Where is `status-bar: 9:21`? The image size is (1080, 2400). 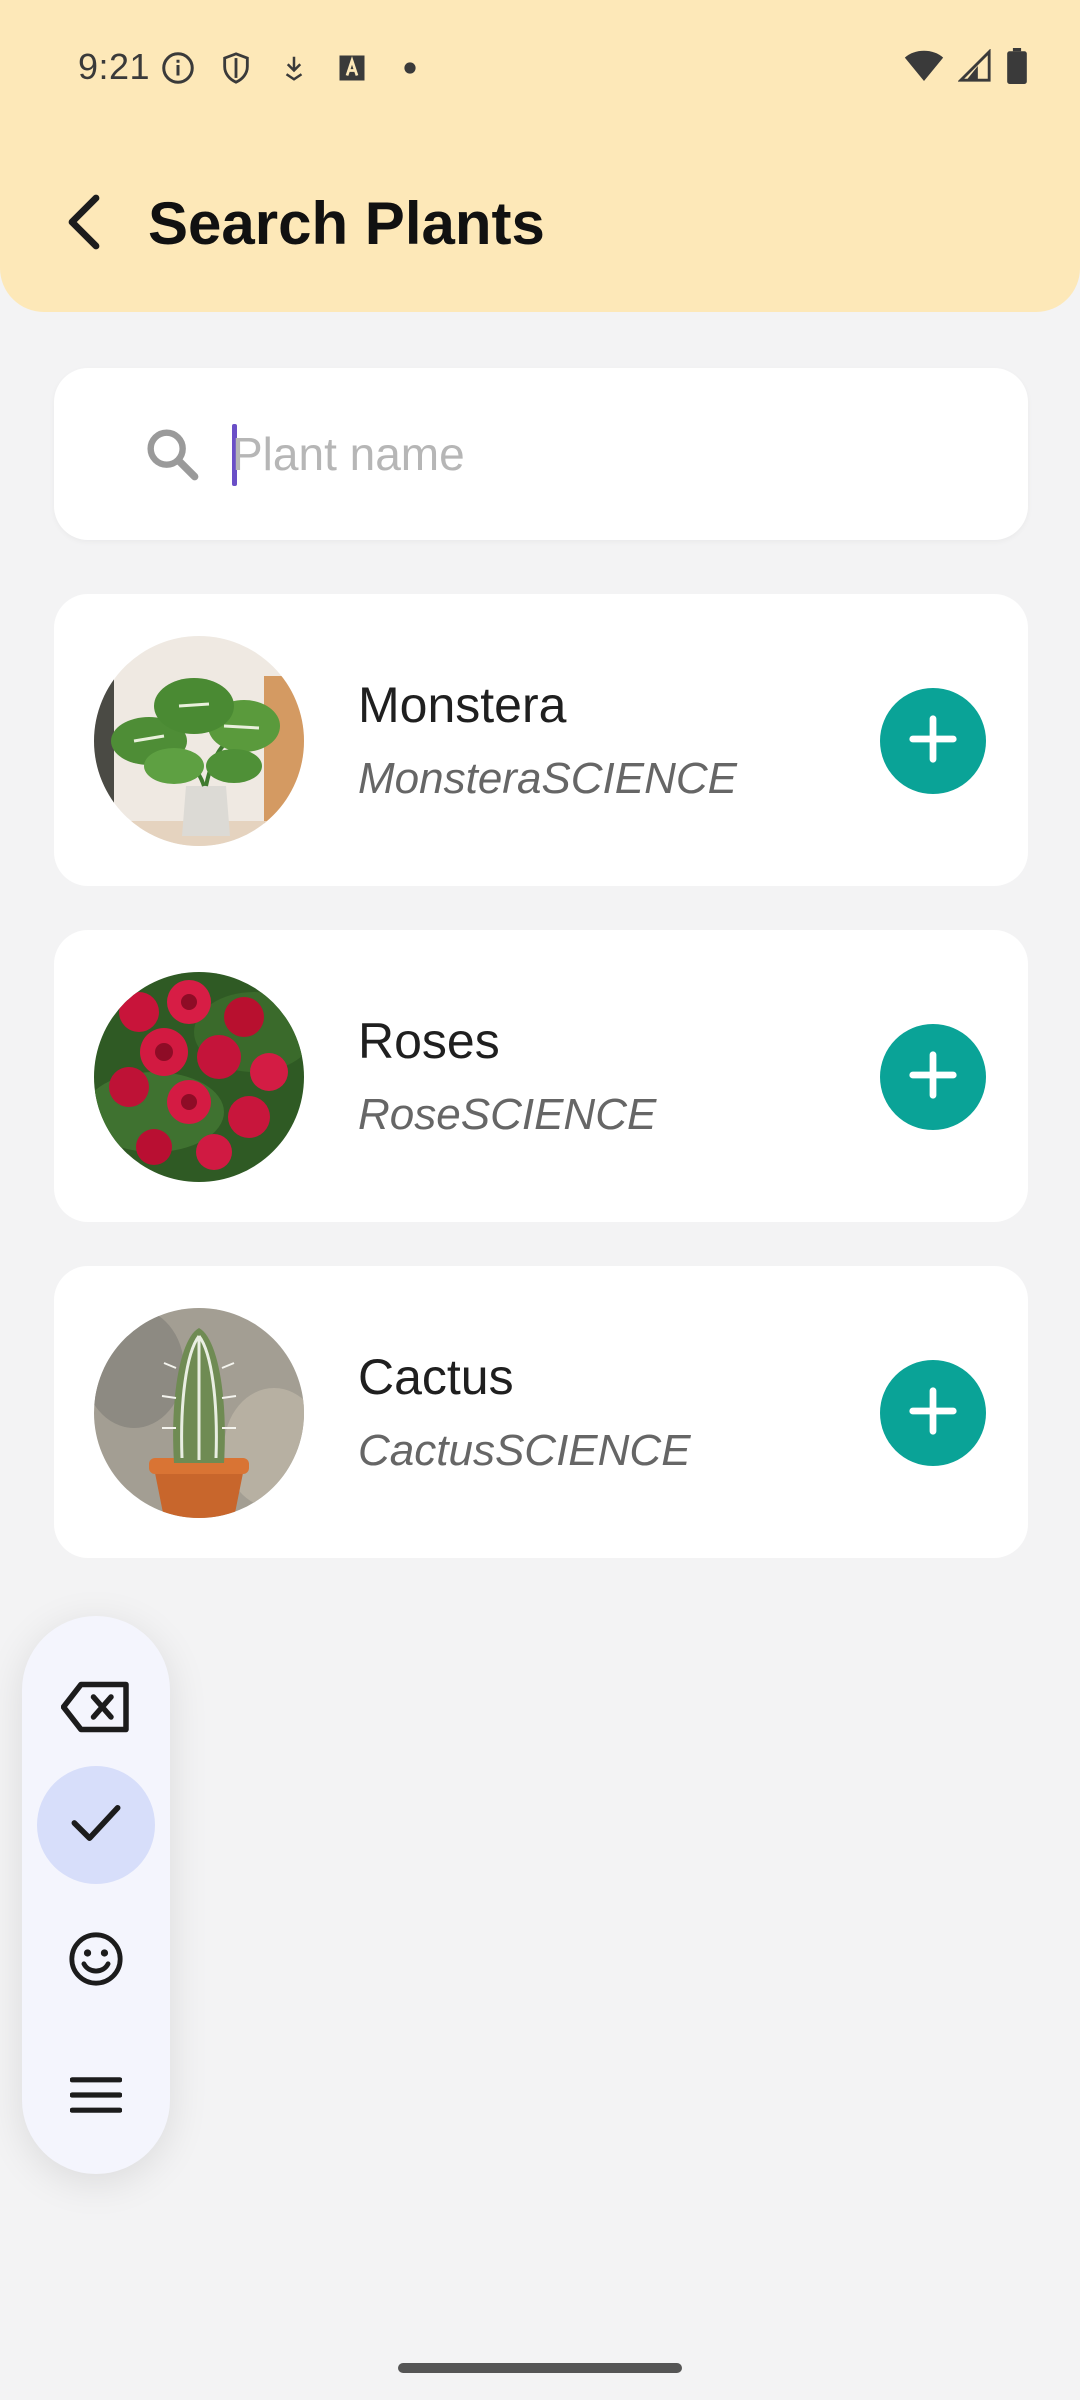 status-bar: 9:21 is located at coordinates (540, 68).